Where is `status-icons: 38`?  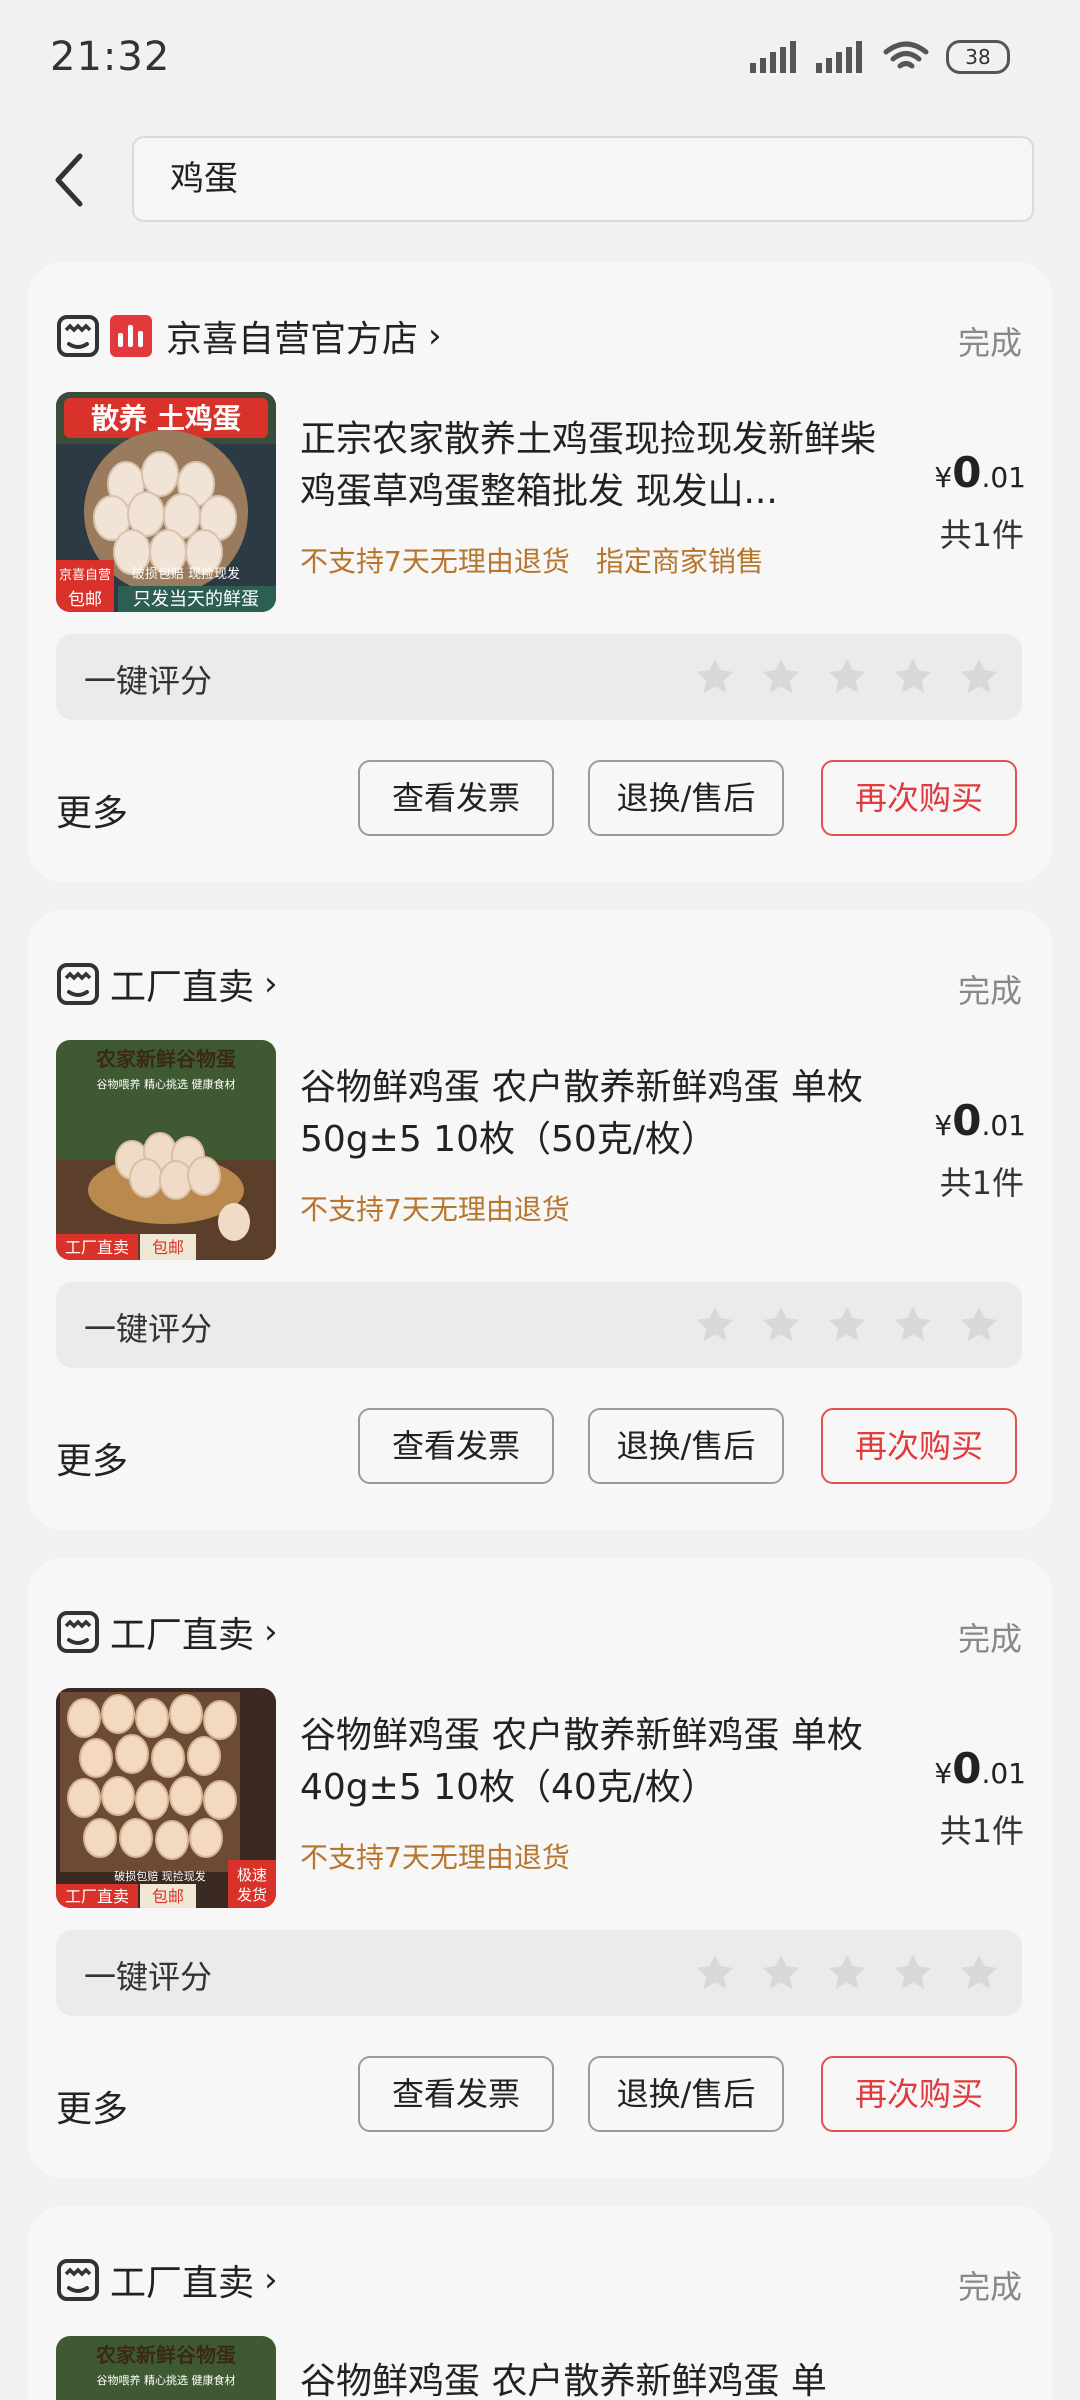
status-icons: 38 is located at coordinates (880, 57).